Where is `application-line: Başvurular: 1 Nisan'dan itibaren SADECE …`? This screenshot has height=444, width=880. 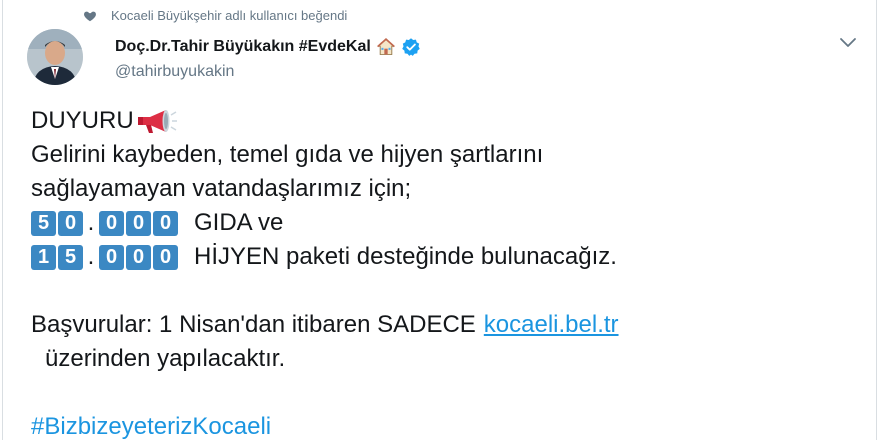 application-line: Başvurular: 1 Nisan'dan itibaren SADECE … is located at coordinates (325, 325).